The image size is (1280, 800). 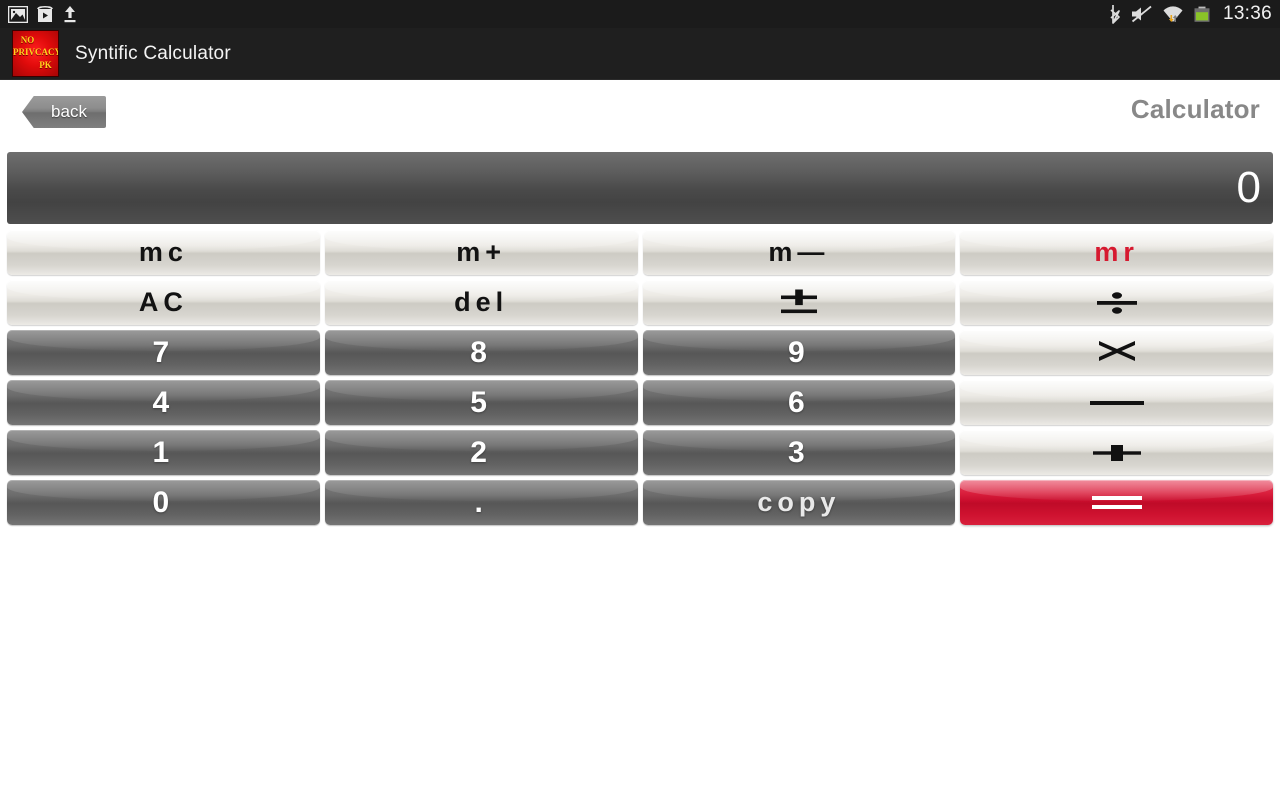 I want to click on image-icon, so click(x=18, y=14).